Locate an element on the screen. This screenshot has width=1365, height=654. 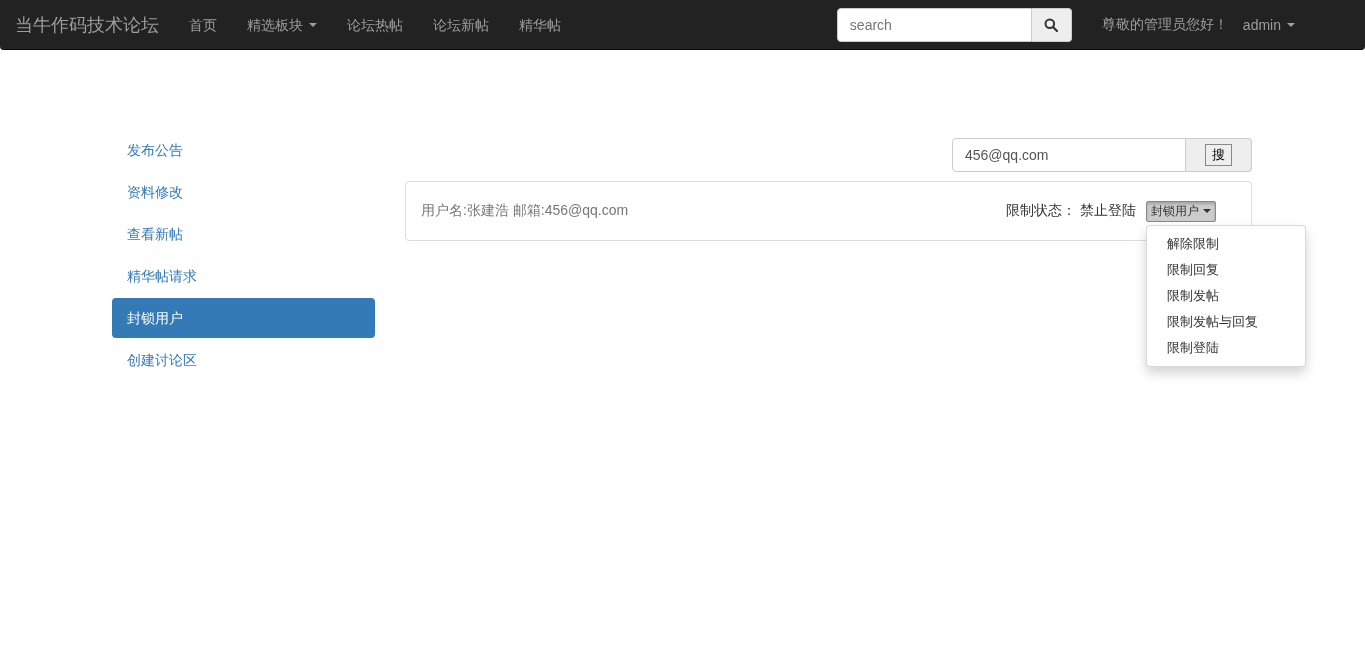
sidebar-item: 创建讨论区 is located at coordinates (243, 360).